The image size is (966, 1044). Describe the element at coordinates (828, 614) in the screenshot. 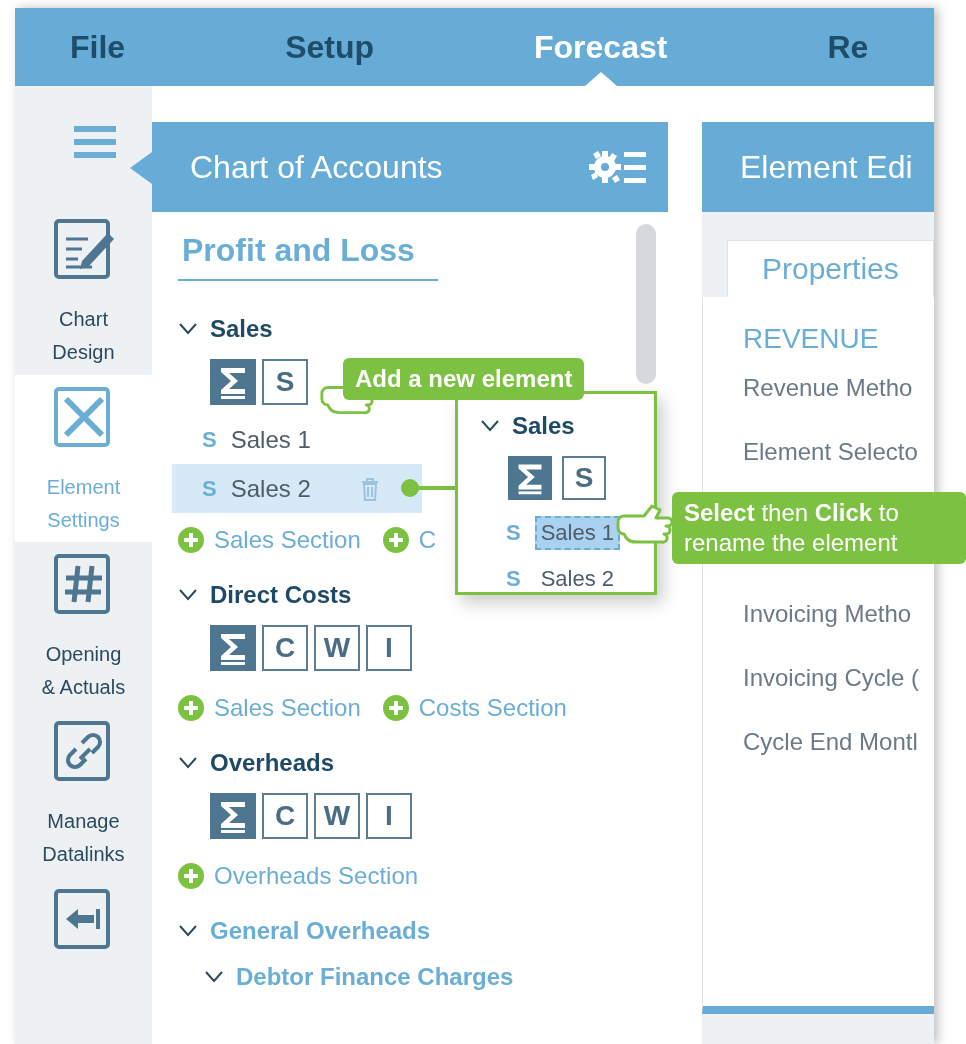

I see `field-label: Invoicing Metho` at that location.